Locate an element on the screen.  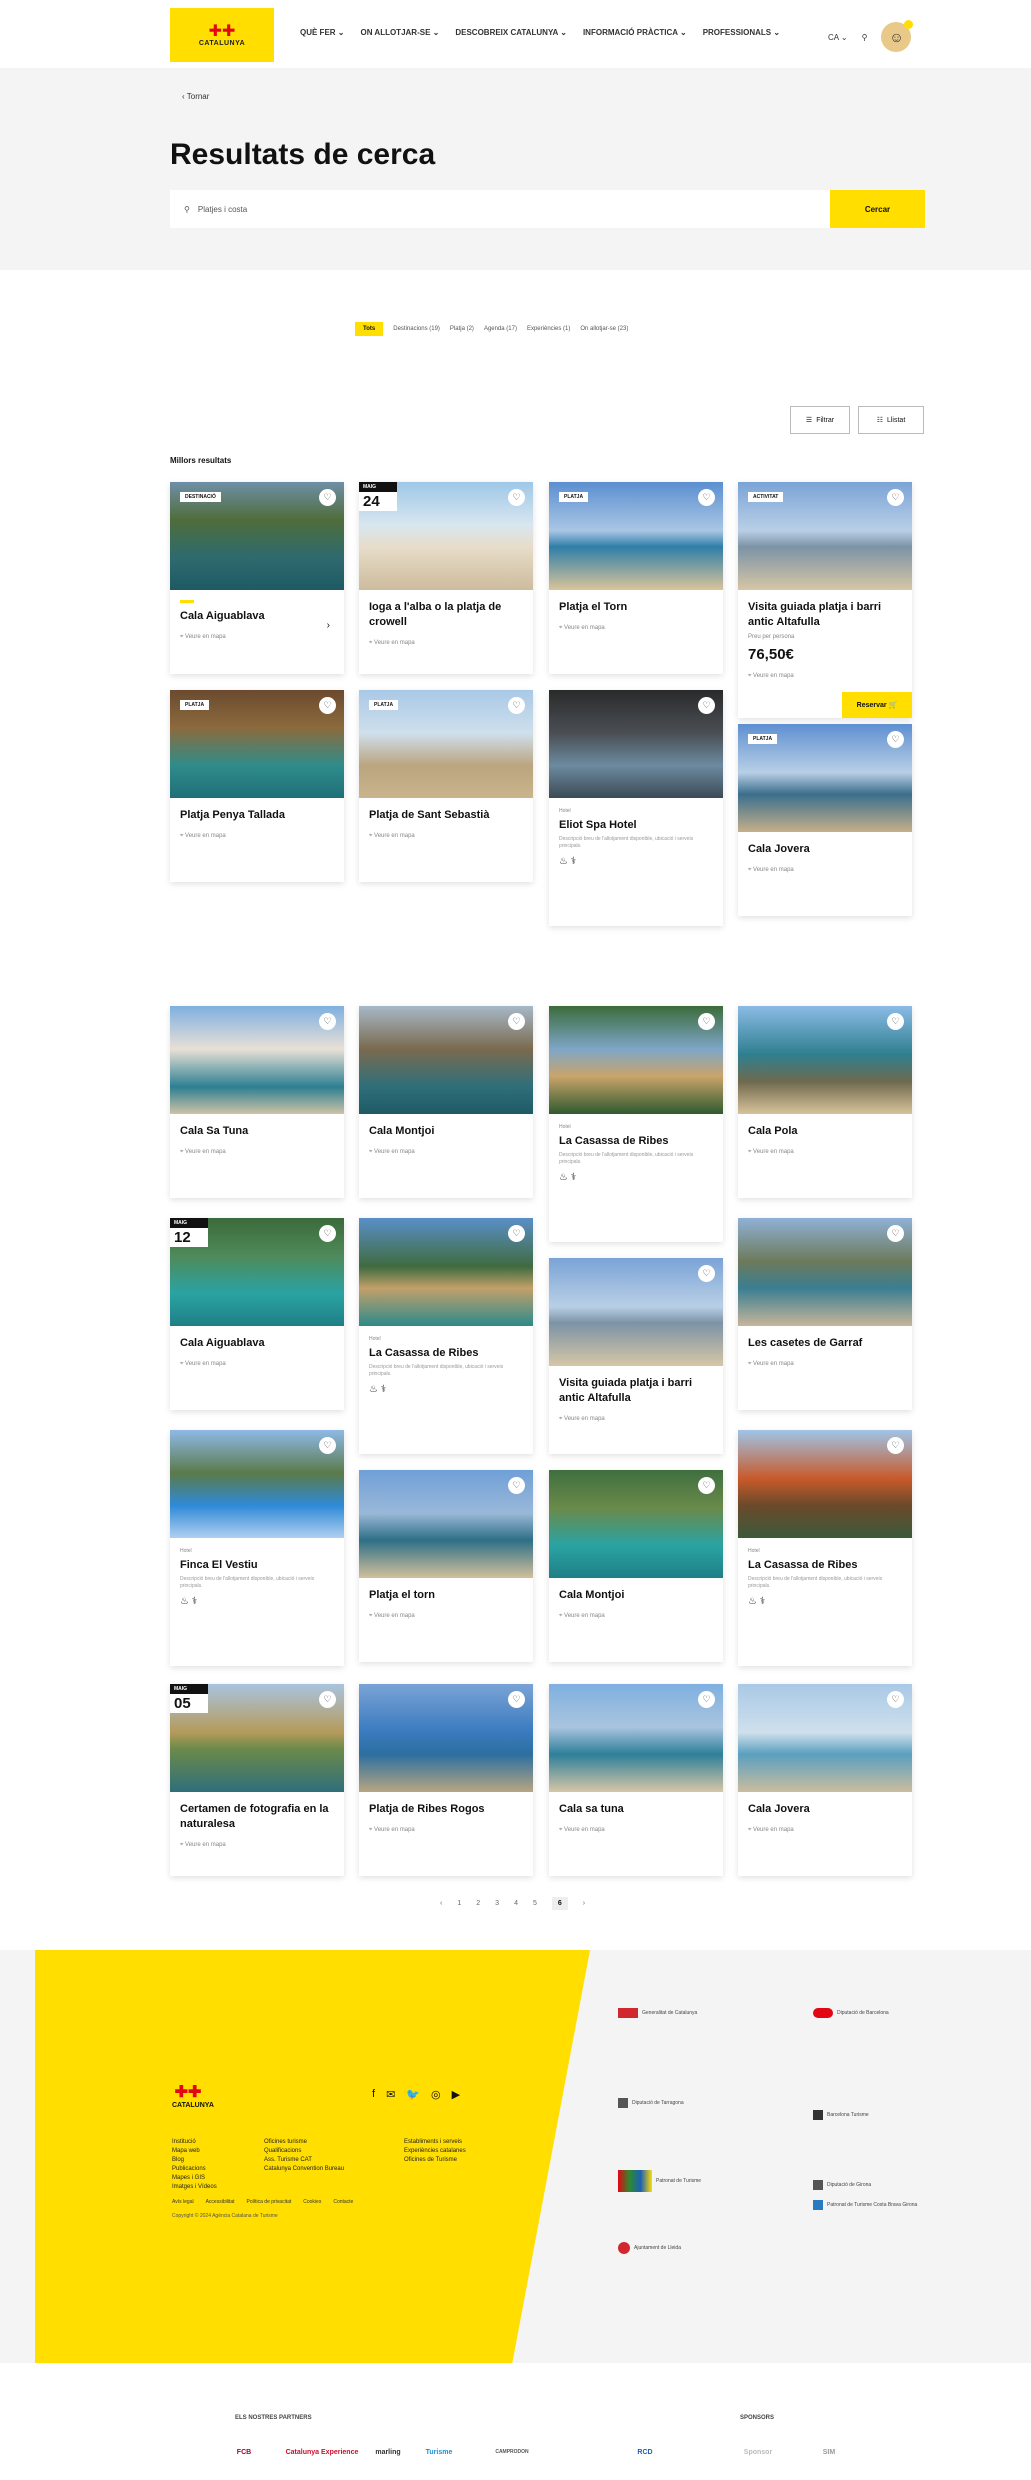
tab-tots: Tots is located at coordinates (369, 329).